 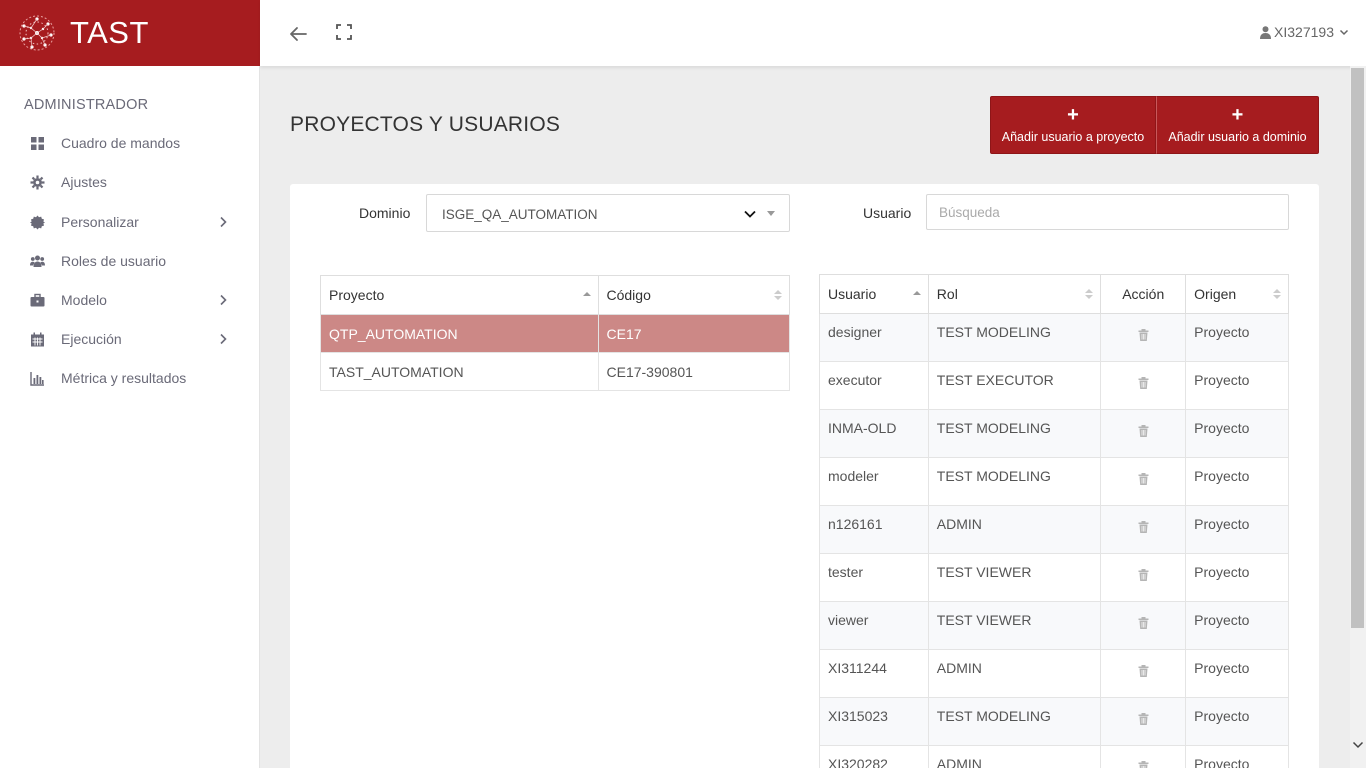 What do you see at coordinates (1054, 721) in the screenshot?
I see `table-row: XI315023 TEST MODELING Proyecto` at bounding box center [1054, 721].